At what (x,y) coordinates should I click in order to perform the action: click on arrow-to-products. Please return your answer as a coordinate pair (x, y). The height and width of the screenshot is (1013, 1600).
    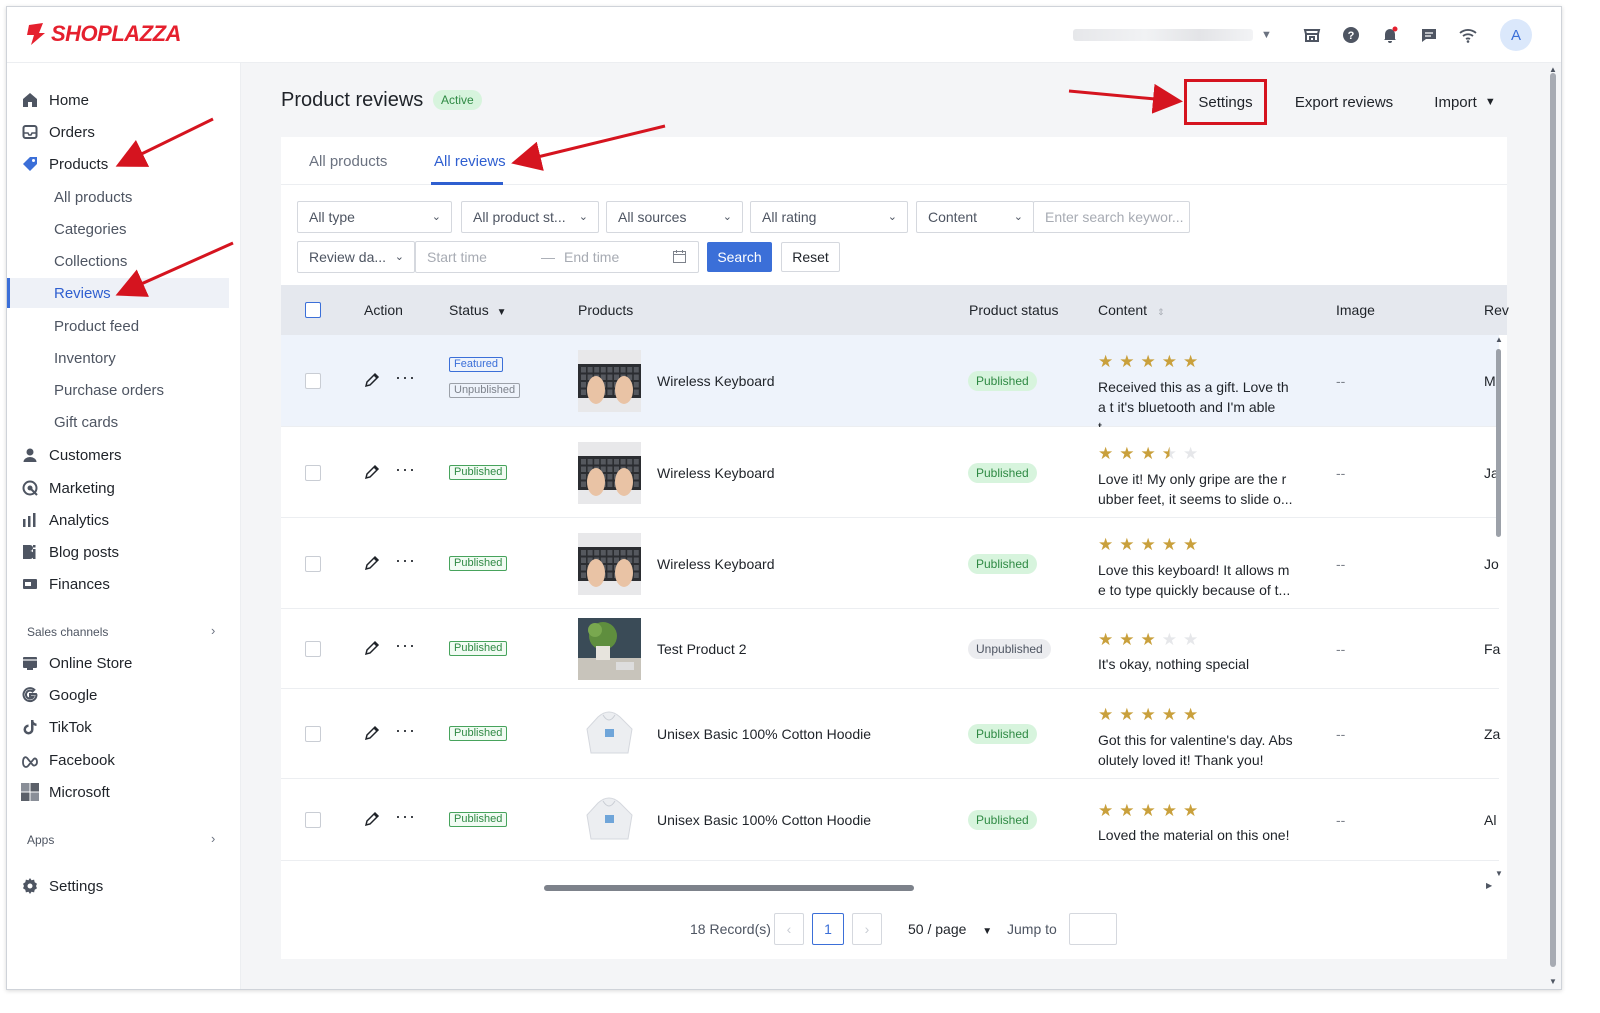
    Looking at the image, I should click on (164, 142).